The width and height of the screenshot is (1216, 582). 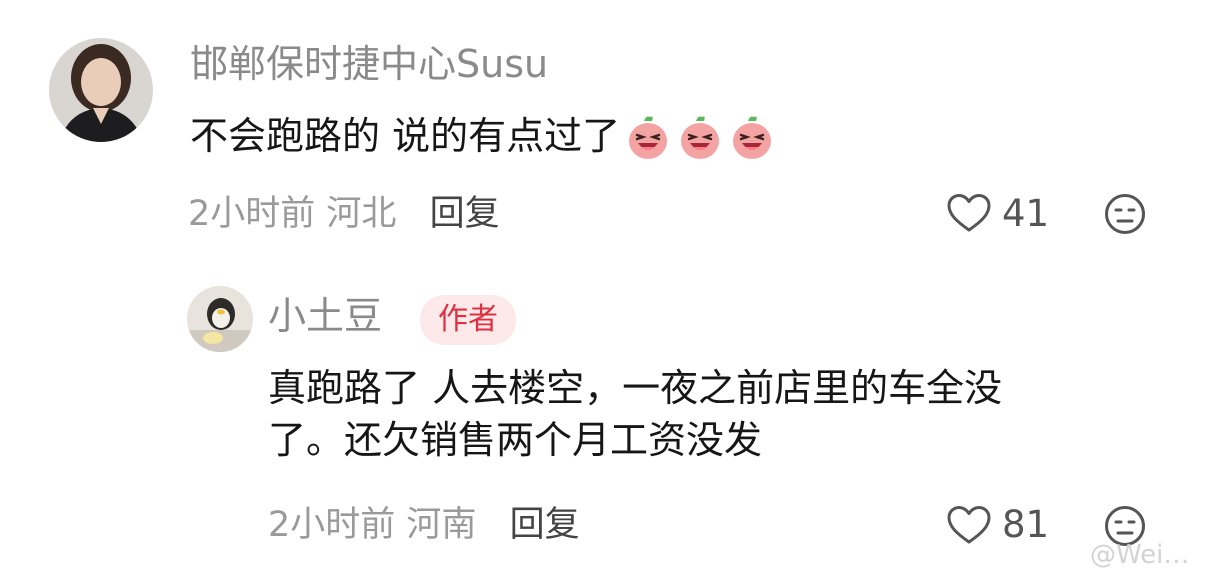 I want to click on like-count: 41, so click(x=1026, y=213).